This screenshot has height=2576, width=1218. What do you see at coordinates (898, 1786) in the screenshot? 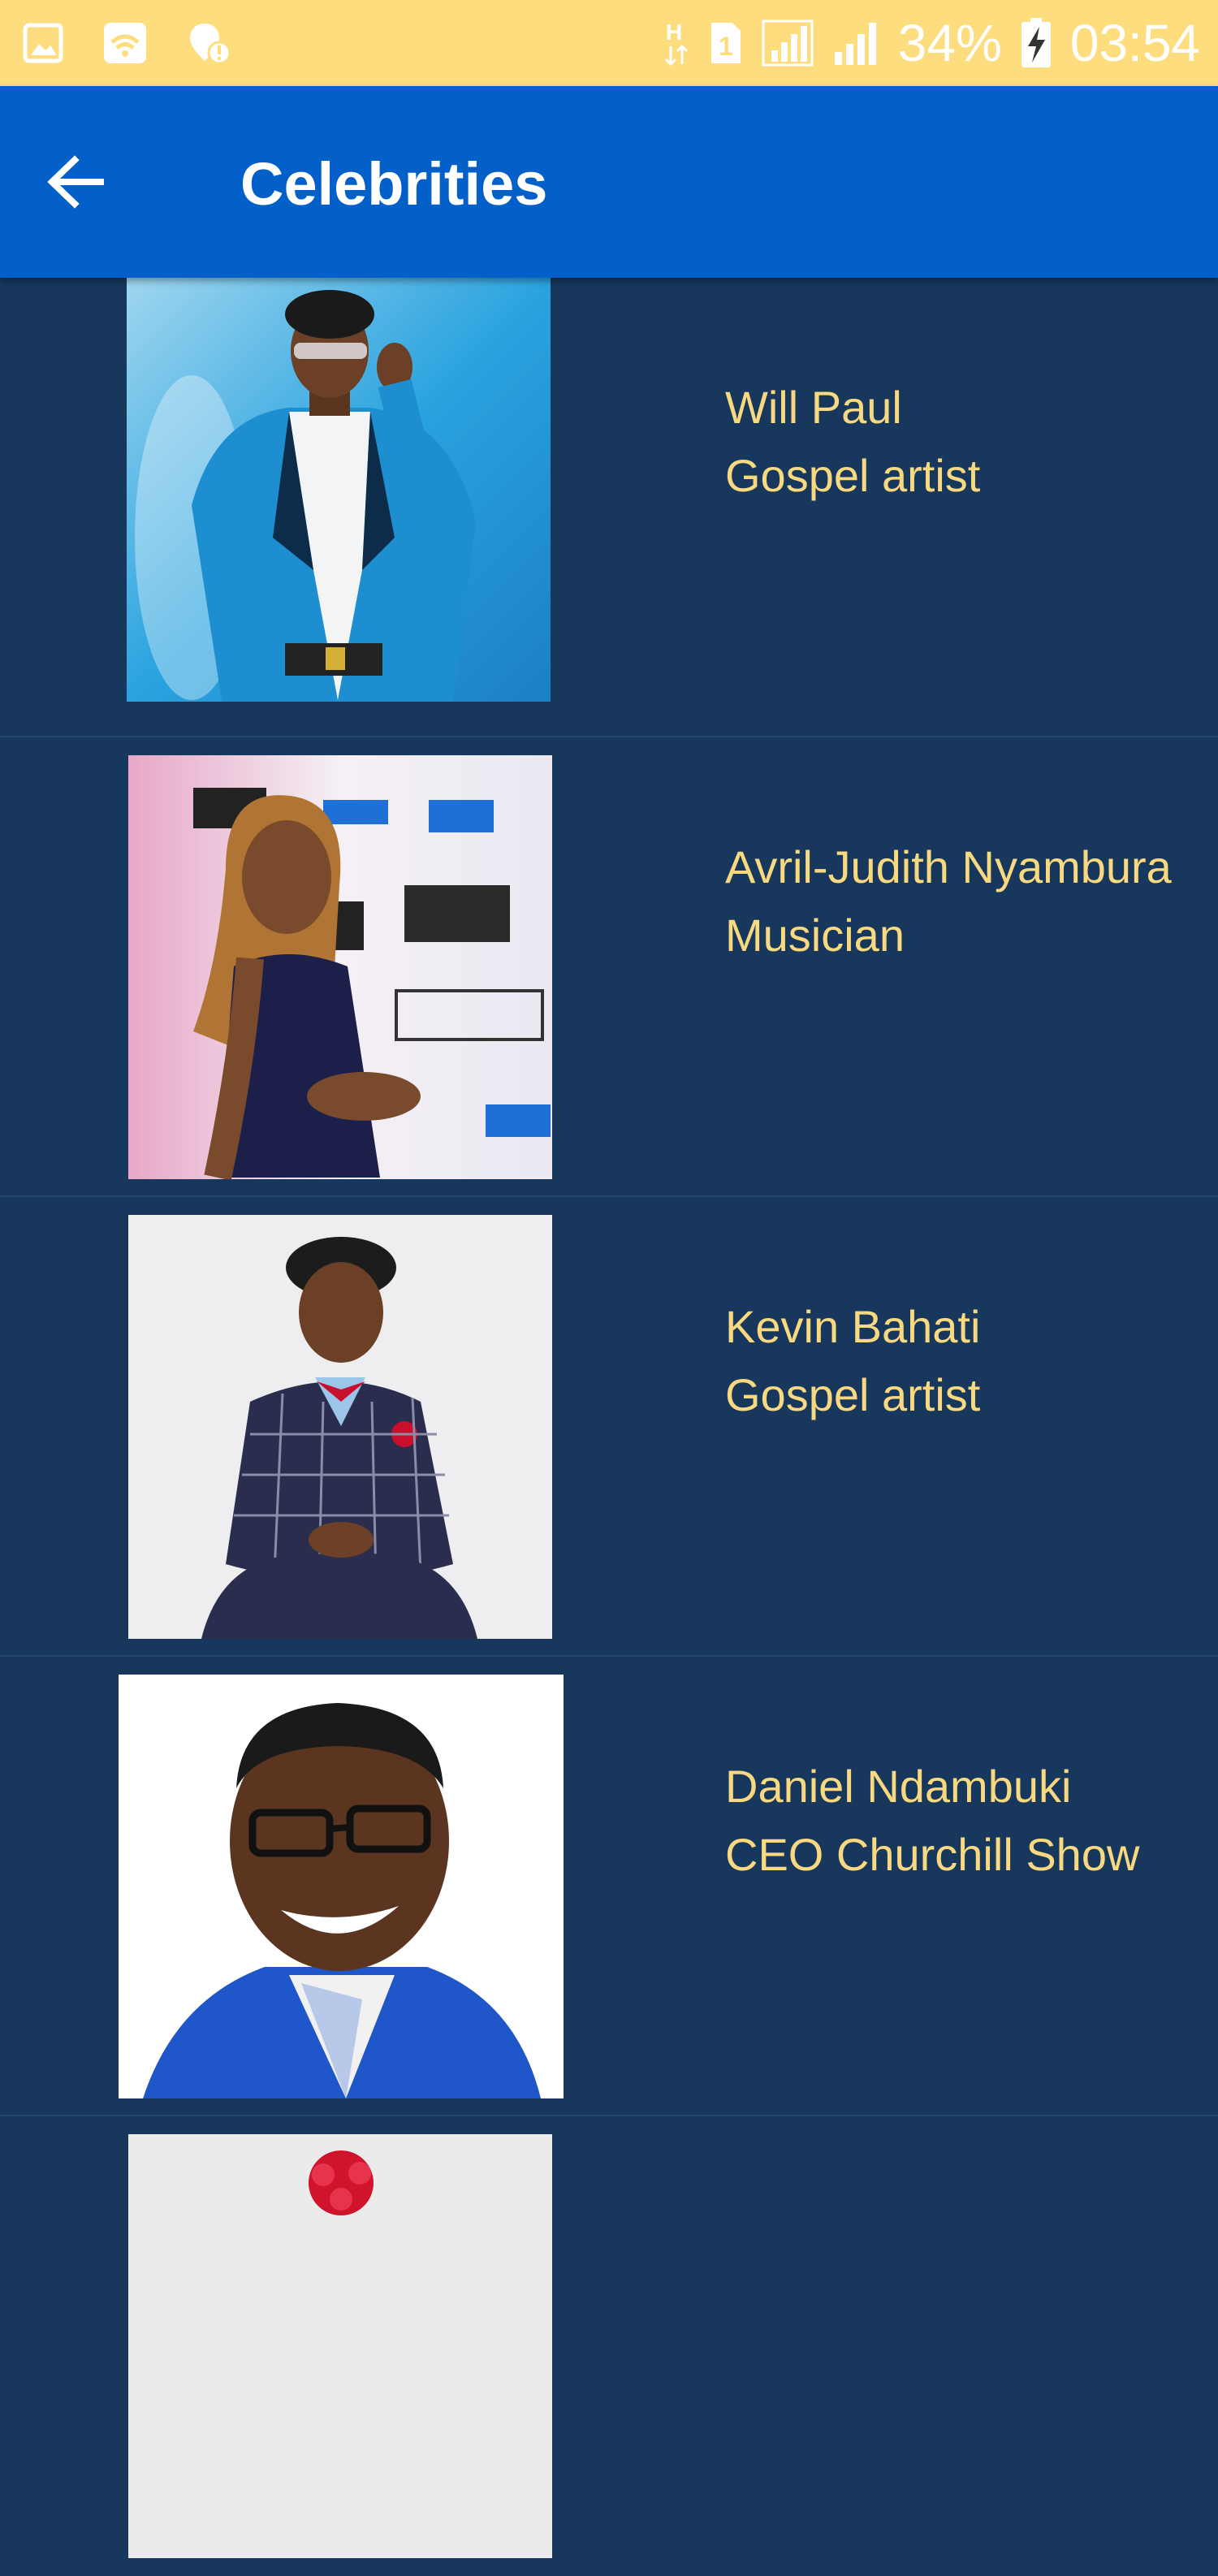
I see `celebrity-name: Daniel Ndambuki` at bounding box center [898, 1786].